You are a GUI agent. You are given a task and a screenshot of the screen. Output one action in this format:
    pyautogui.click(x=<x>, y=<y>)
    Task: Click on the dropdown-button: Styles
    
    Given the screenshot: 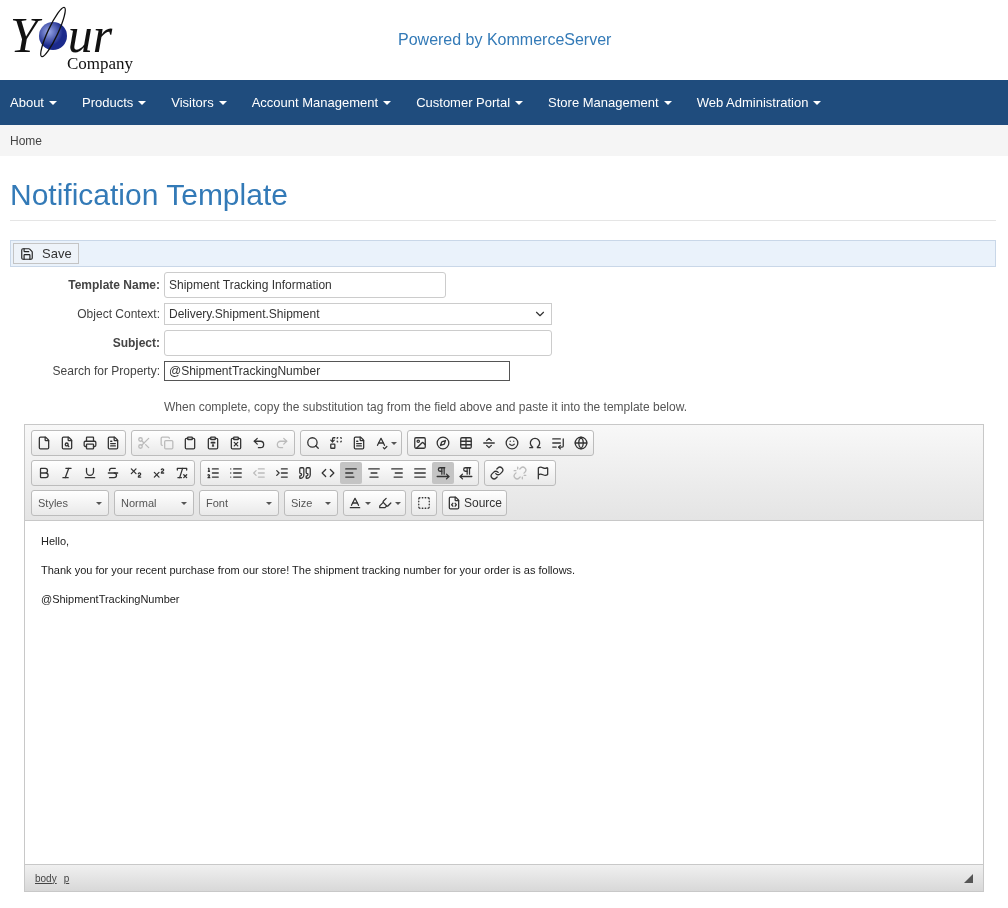 What is the action you would take?
    pyautogui.click(x=70, y=503)
    